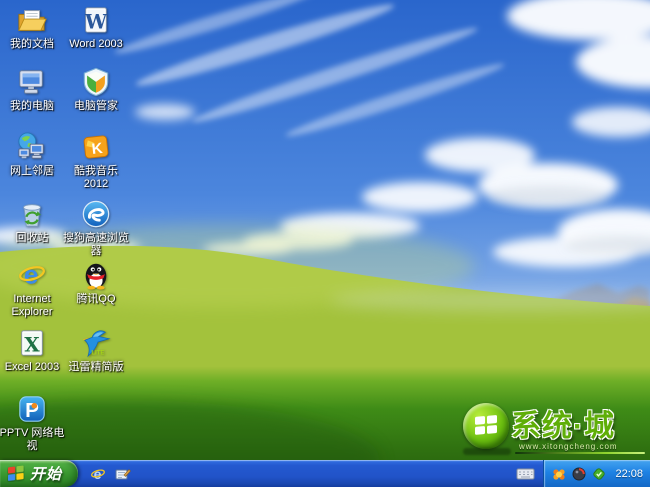  I want to click on pptv-icon: P, so click(32, 409).